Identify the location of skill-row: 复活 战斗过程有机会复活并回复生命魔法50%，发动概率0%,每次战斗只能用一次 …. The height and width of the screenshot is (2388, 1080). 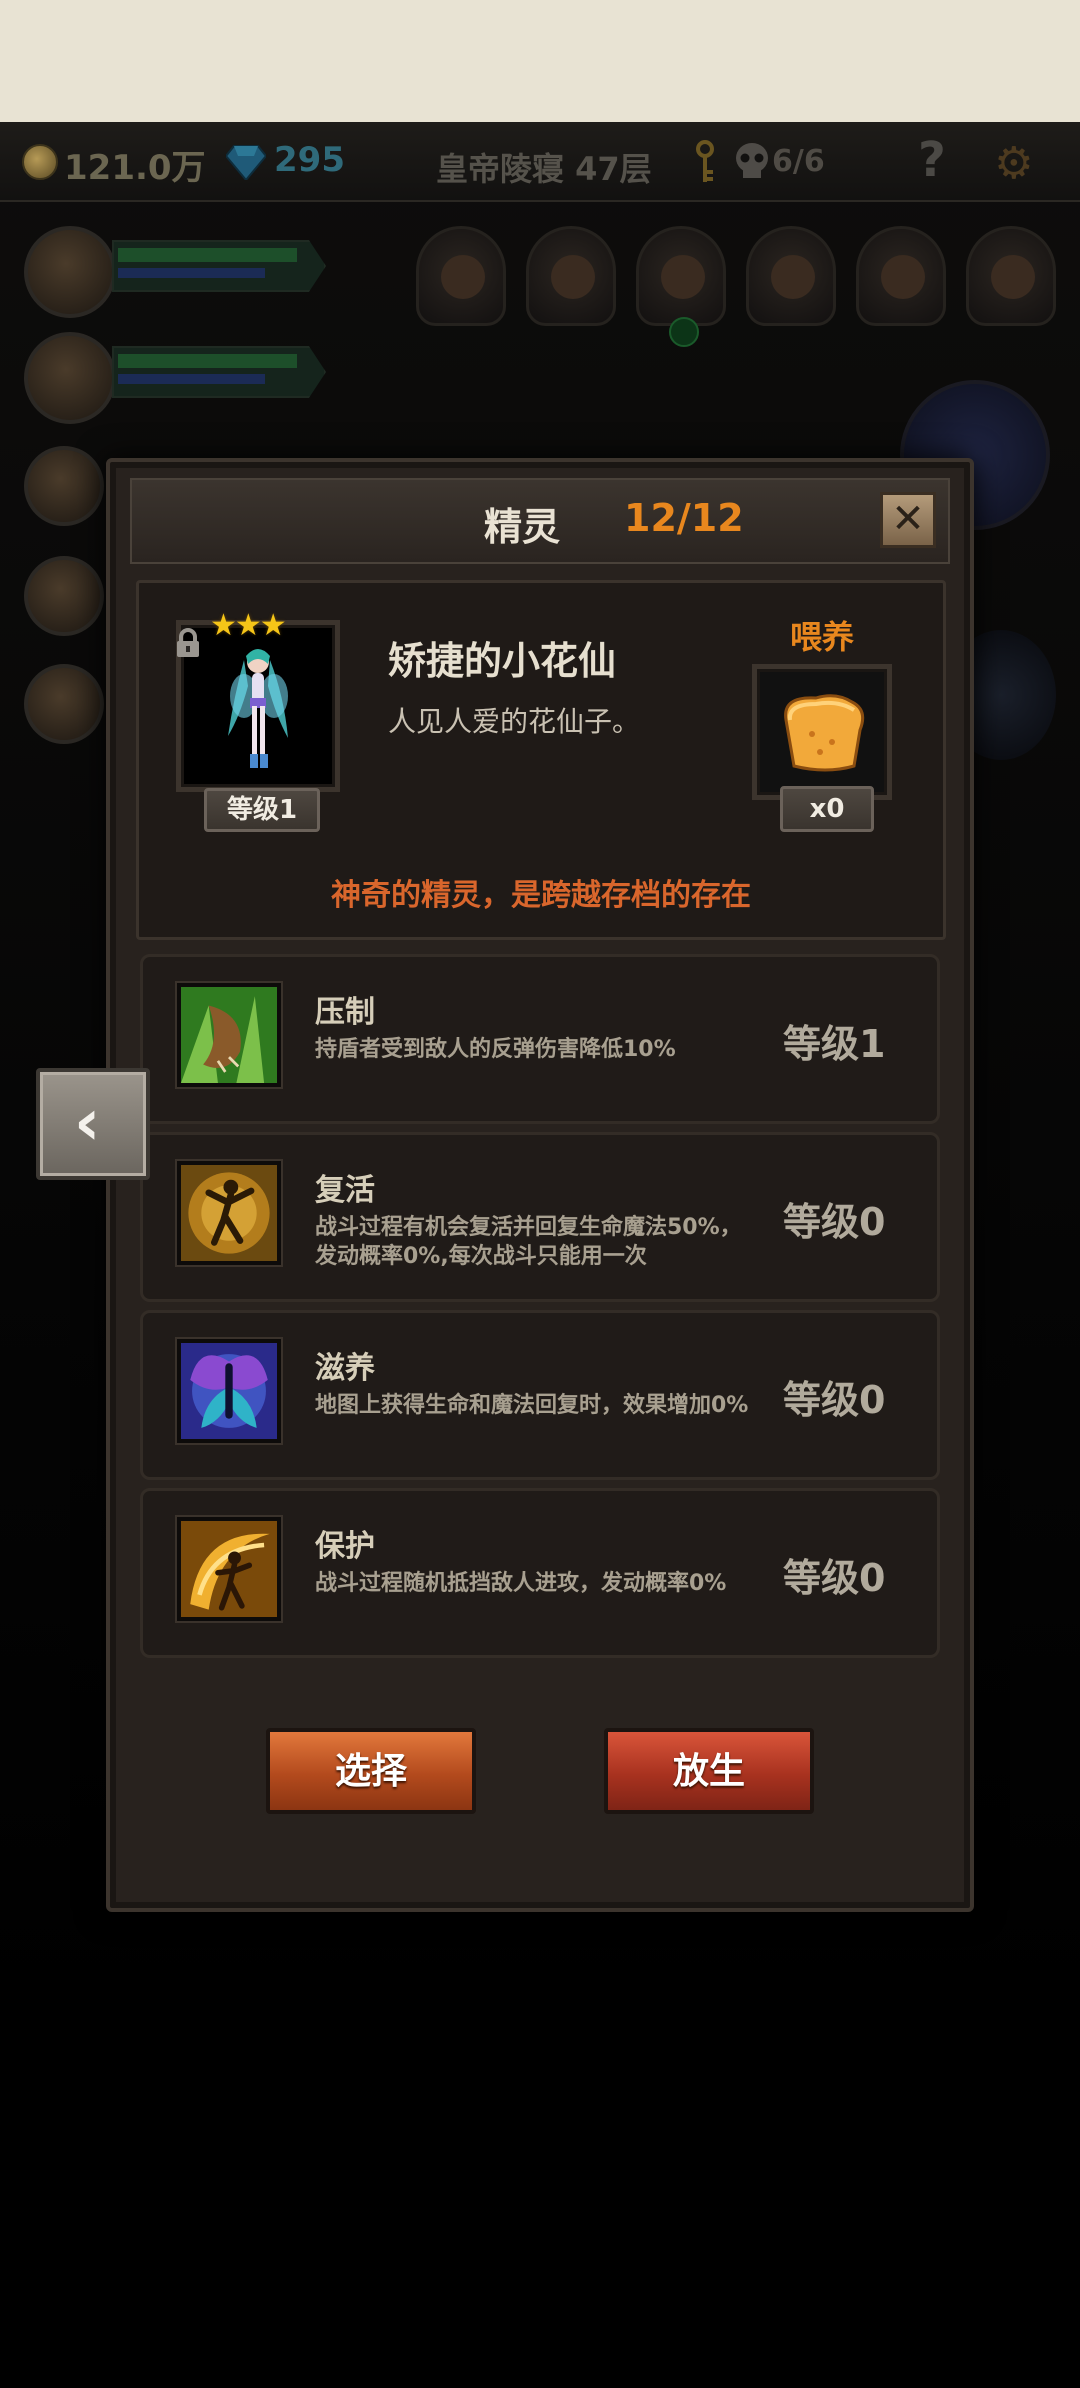
(540, 1217).